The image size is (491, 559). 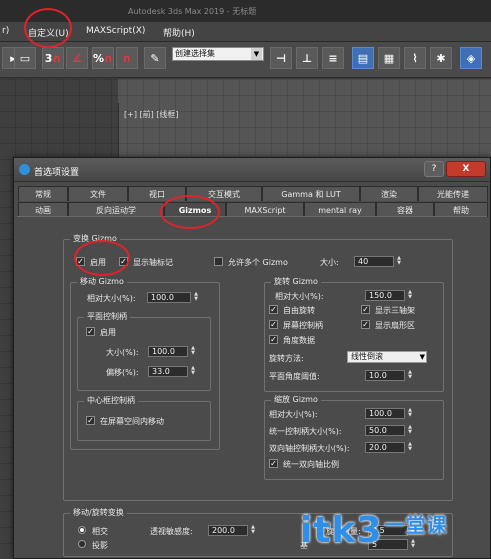 What do you see at coordinates (333, 58) in the screenshot?
I see `layer-icon: ≡` at bounding box center [333, 58].